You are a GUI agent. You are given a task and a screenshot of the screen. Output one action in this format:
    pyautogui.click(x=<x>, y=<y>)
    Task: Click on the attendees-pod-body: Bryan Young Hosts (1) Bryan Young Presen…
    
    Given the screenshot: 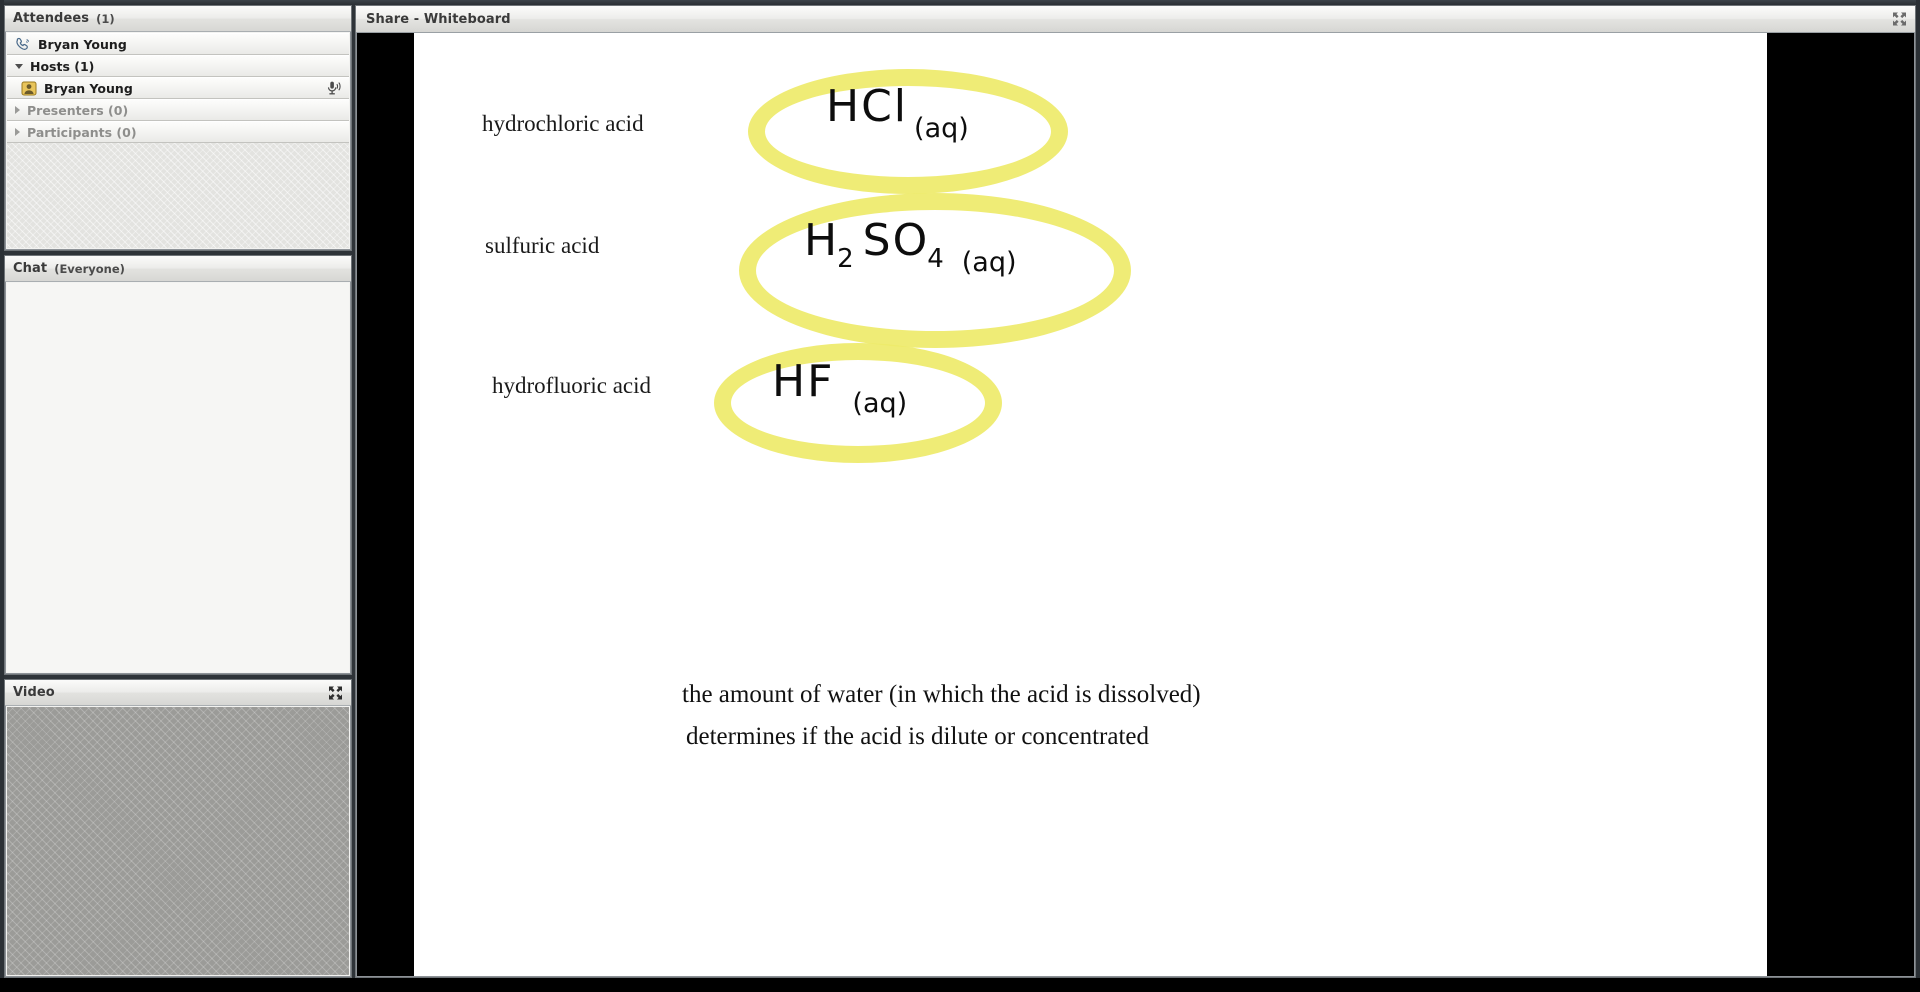 What is the action you would take?
    pyautogui.click(x=178, y=140)
    